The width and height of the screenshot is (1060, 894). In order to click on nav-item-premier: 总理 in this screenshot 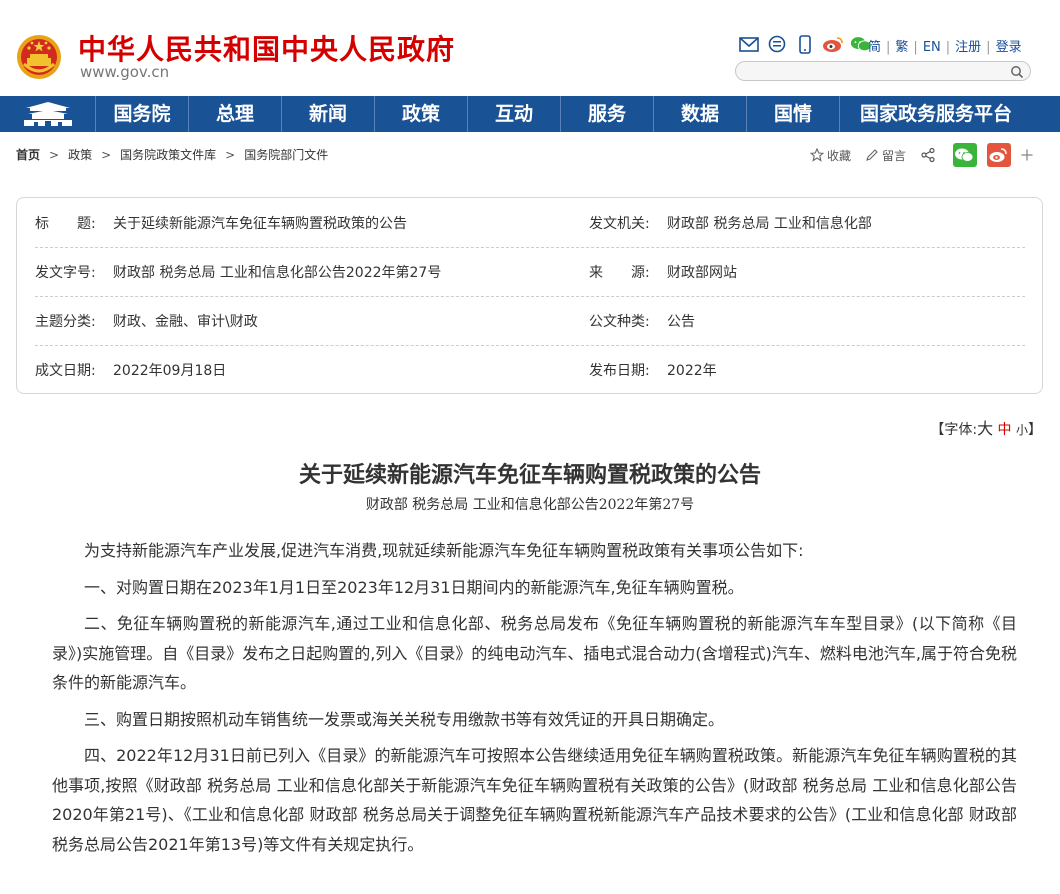, I will do `click(235, 114)`.